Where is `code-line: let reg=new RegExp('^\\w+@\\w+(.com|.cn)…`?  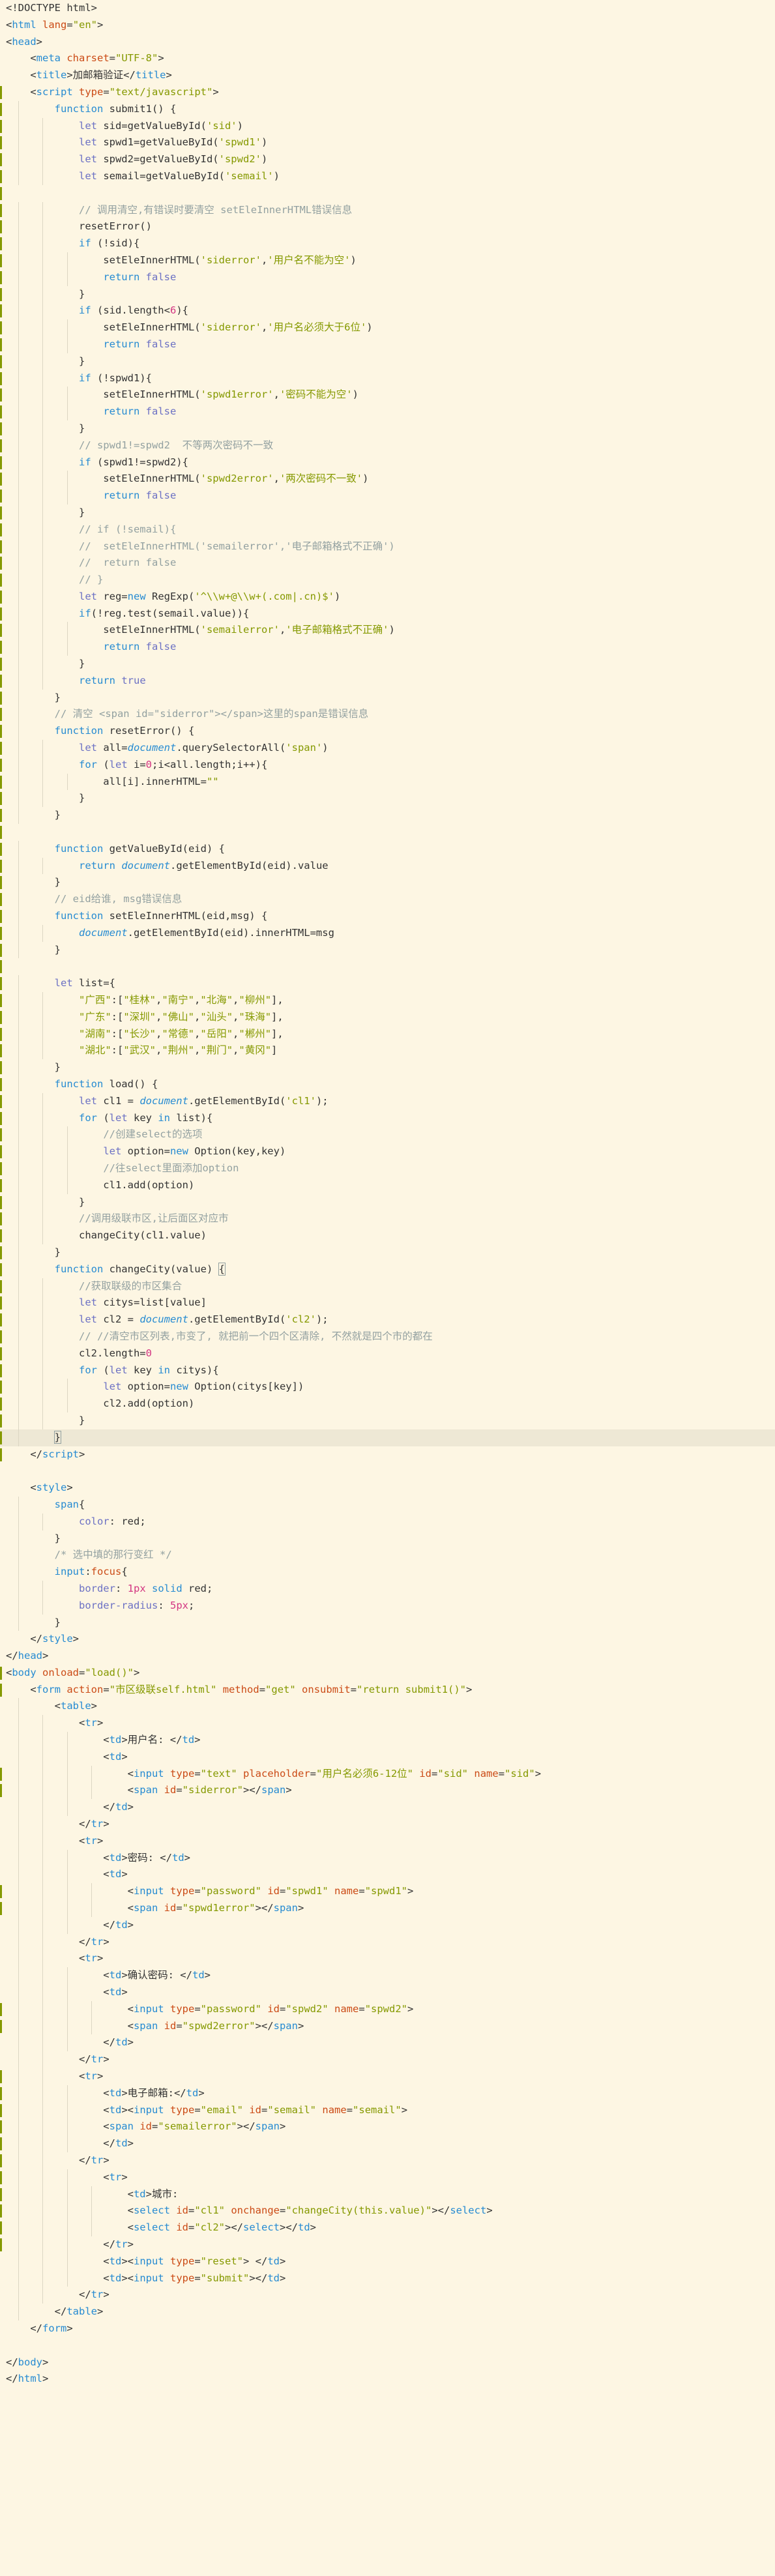 code-line: let reg=new RegExp('^\\w+@\\w+(.com|.cn)… is located at coordinates (387, 597).